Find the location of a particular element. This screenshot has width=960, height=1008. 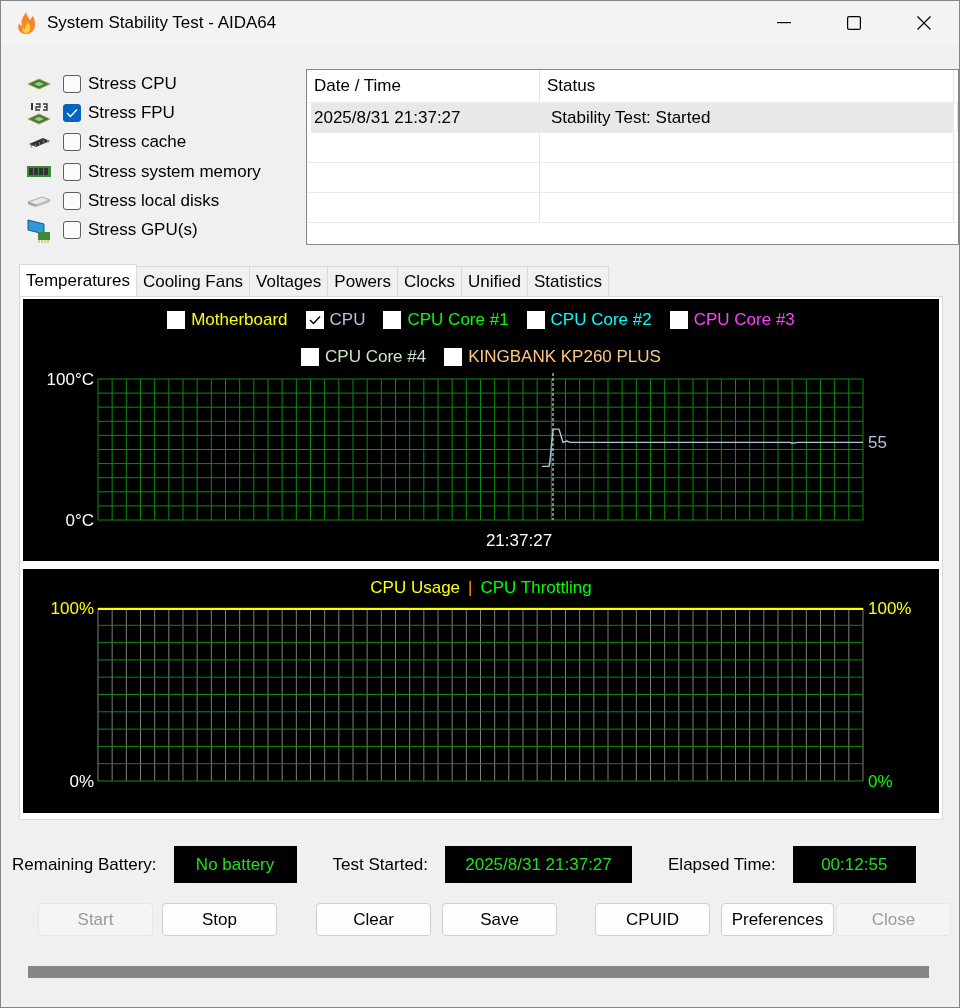

column-header: Date / Time is located at coordinates (423, 86).